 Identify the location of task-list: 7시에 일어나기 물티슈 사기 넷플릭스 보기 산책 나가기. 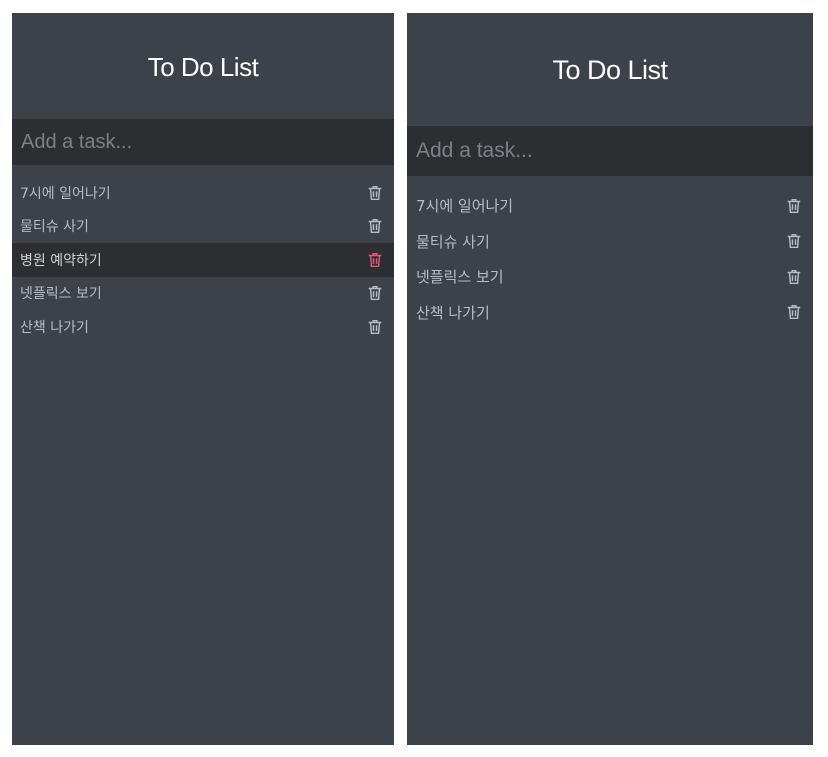
(610, 253).